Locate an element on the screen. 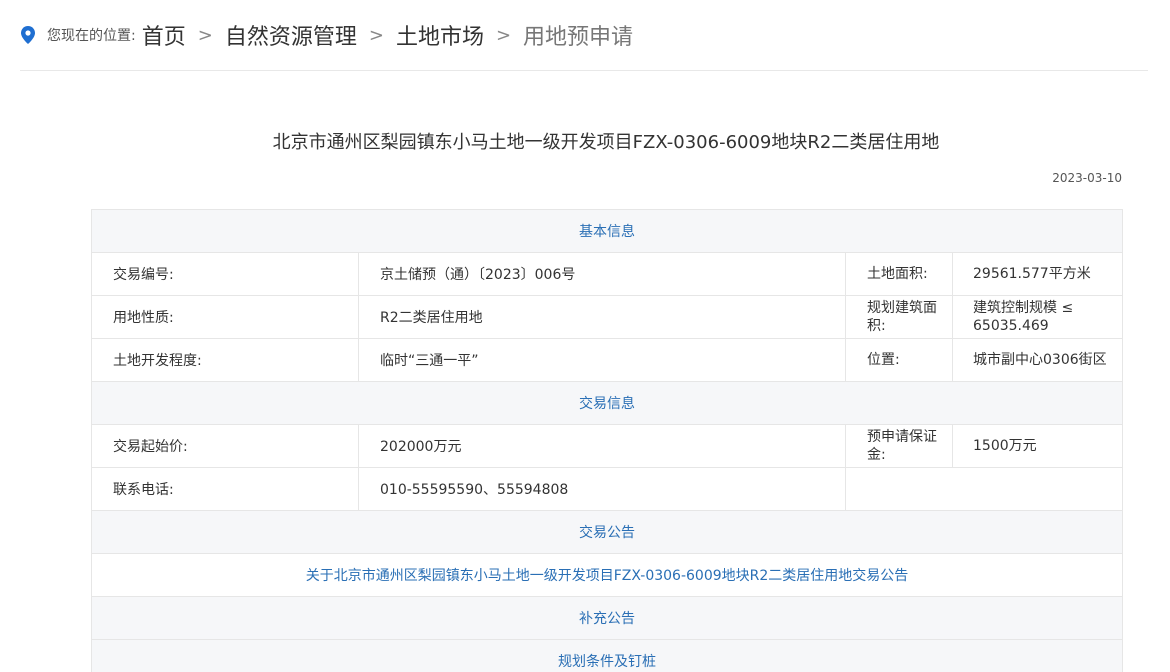 Image resolution: width=1170 pixels, height=672 pixels. breadcrumb-home: 首页 is located at coordinates (164, 35).